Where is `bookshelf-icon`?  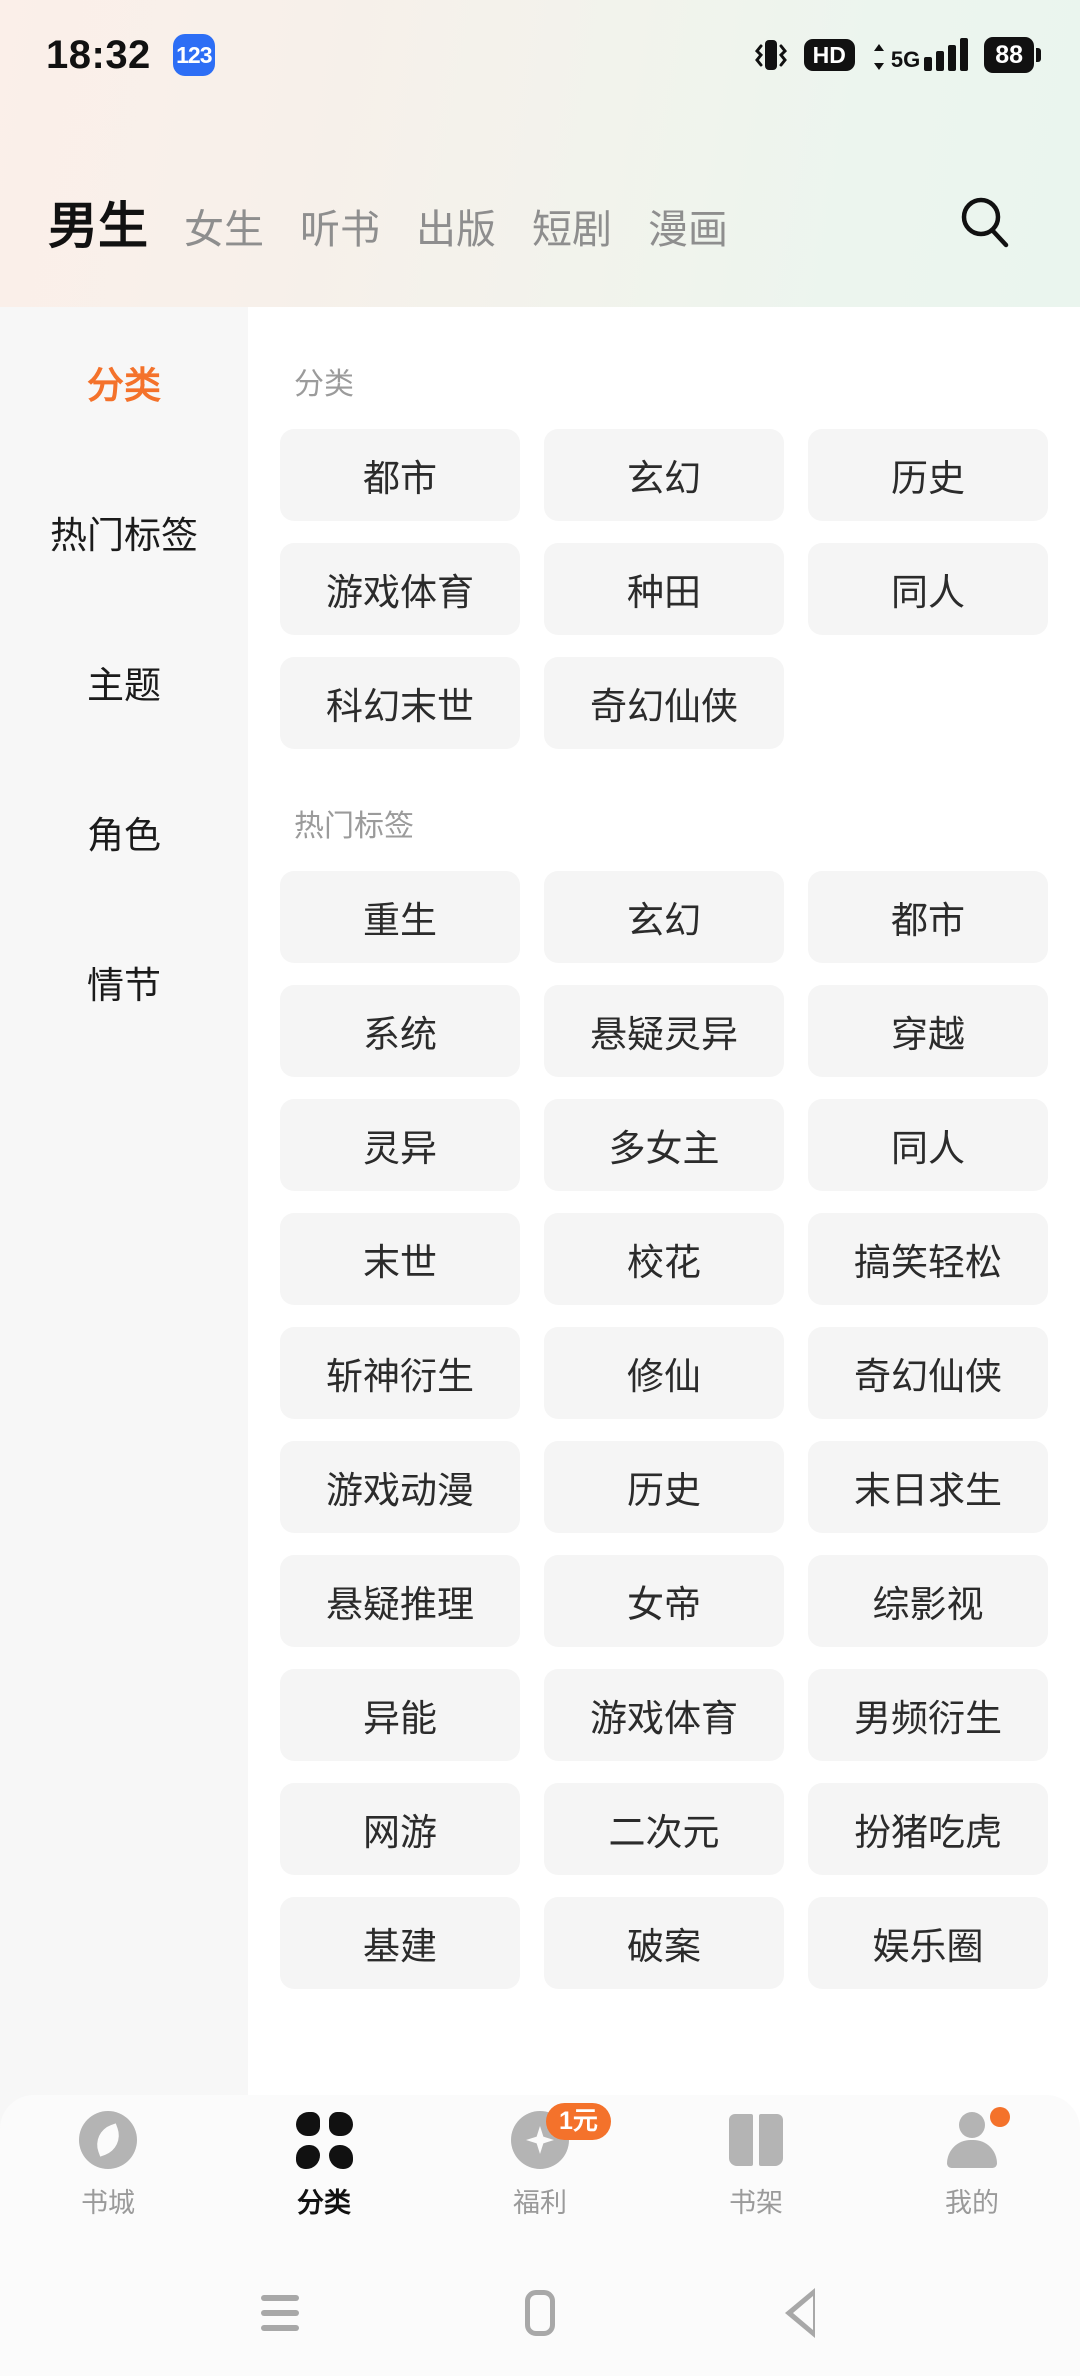
bookshelf-icon is located at coordinates (756, 2140).